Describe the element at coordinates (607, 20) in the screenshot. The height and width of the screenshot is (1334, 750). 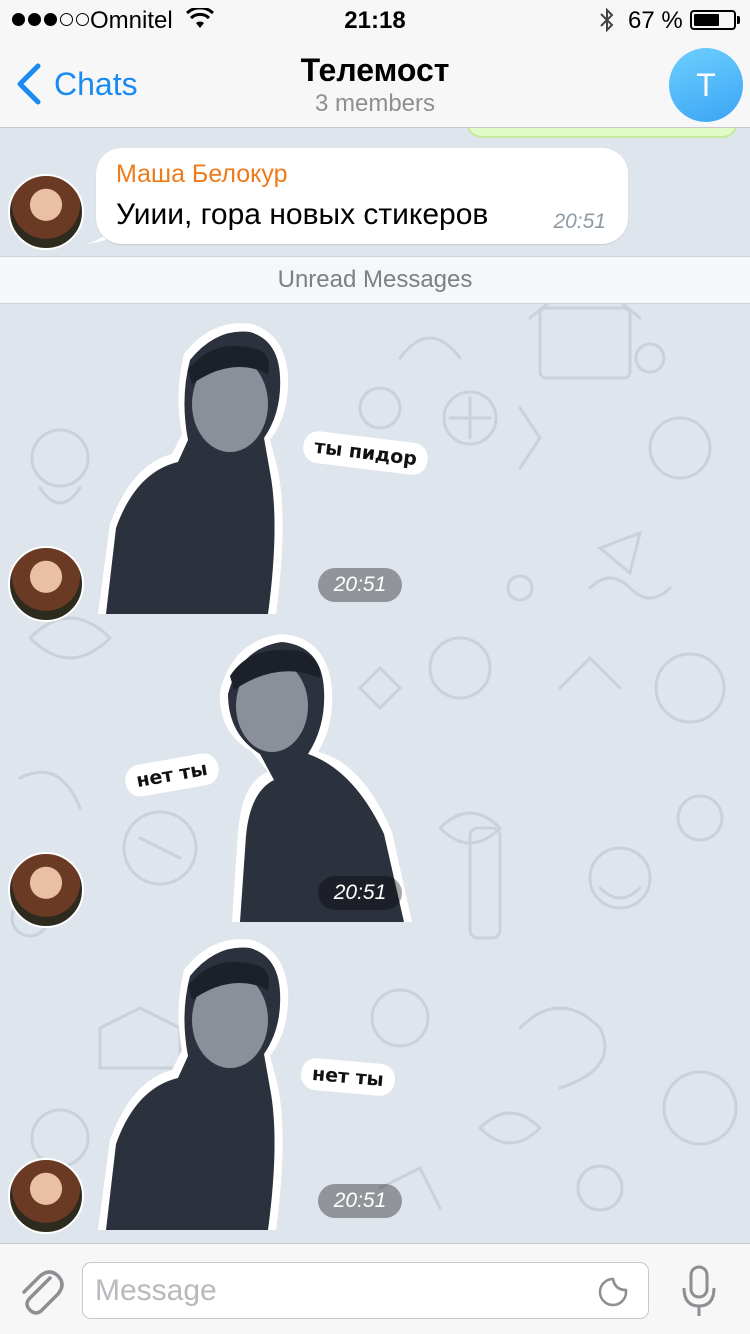
I see `bluetooth-icon` at that location.